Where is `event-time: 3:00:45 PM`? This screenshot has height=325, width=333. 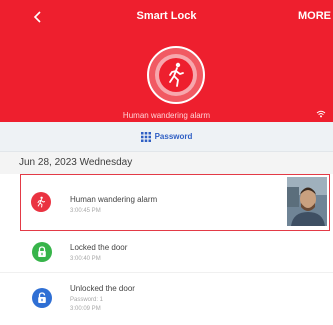
event-time: 3:00:45 PM is located at coordinates (85, 211).